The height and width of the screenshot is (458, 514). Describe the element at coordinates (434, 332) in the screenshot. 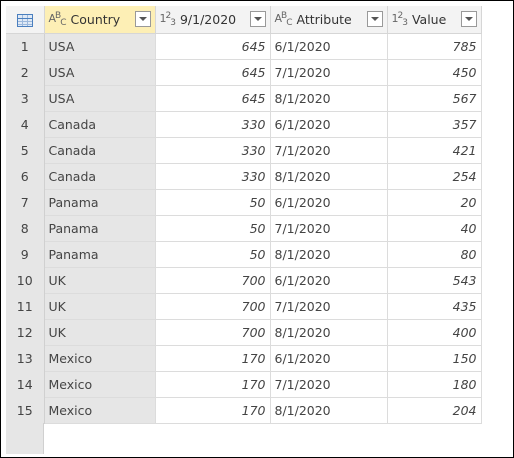

I see `cell-value: 400` at that location.